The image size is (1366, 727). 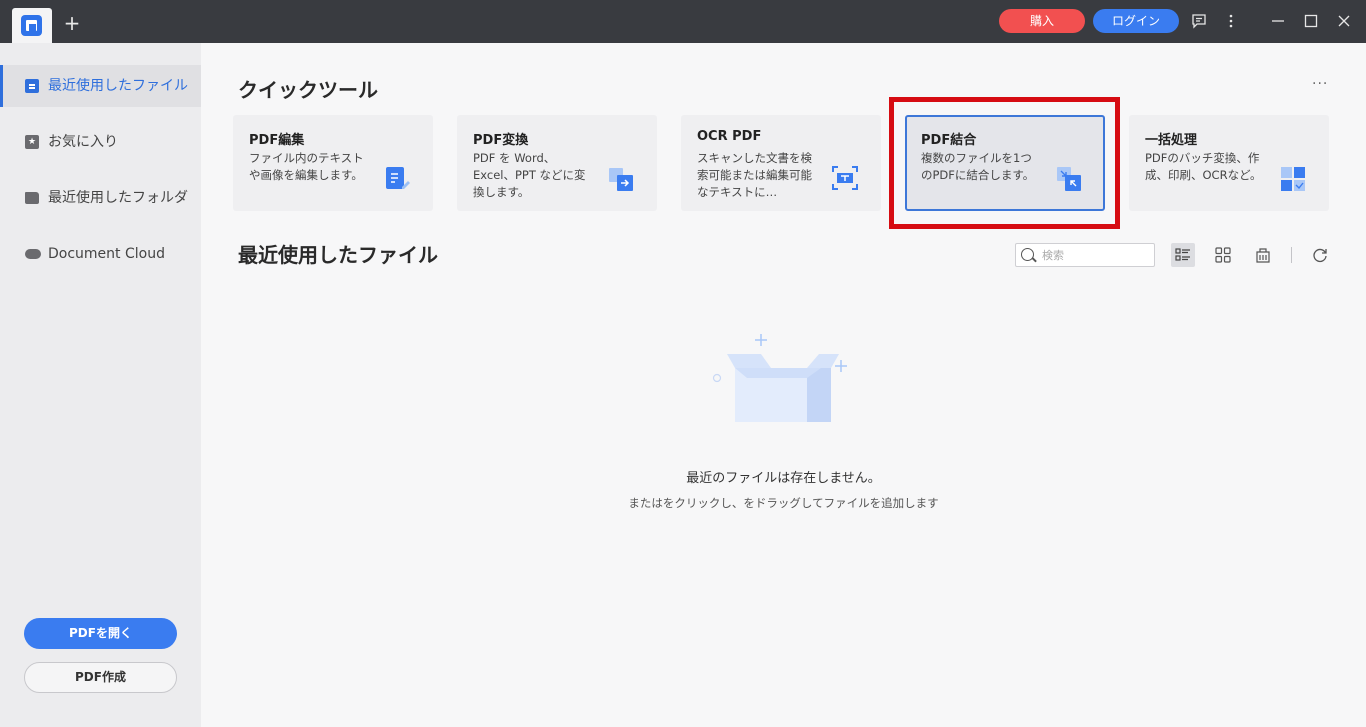 What do you see at coordinates (1311, 21) in the screenshot?
I see `maximize-icon` at bounding box center [1311, 21].